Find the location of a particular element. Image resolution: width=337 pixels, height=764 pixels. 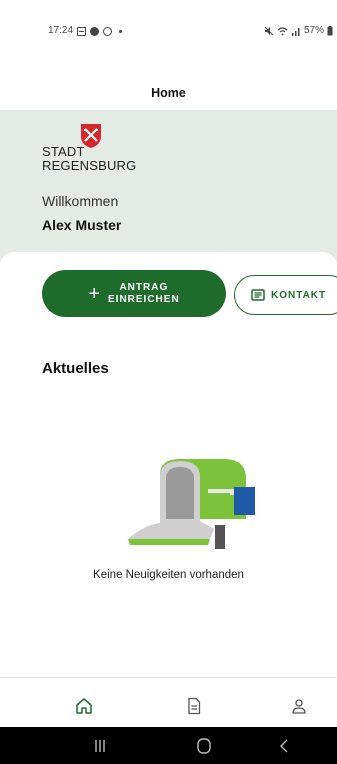

battery-percentage: 57% is located at coordinates (313, 30).